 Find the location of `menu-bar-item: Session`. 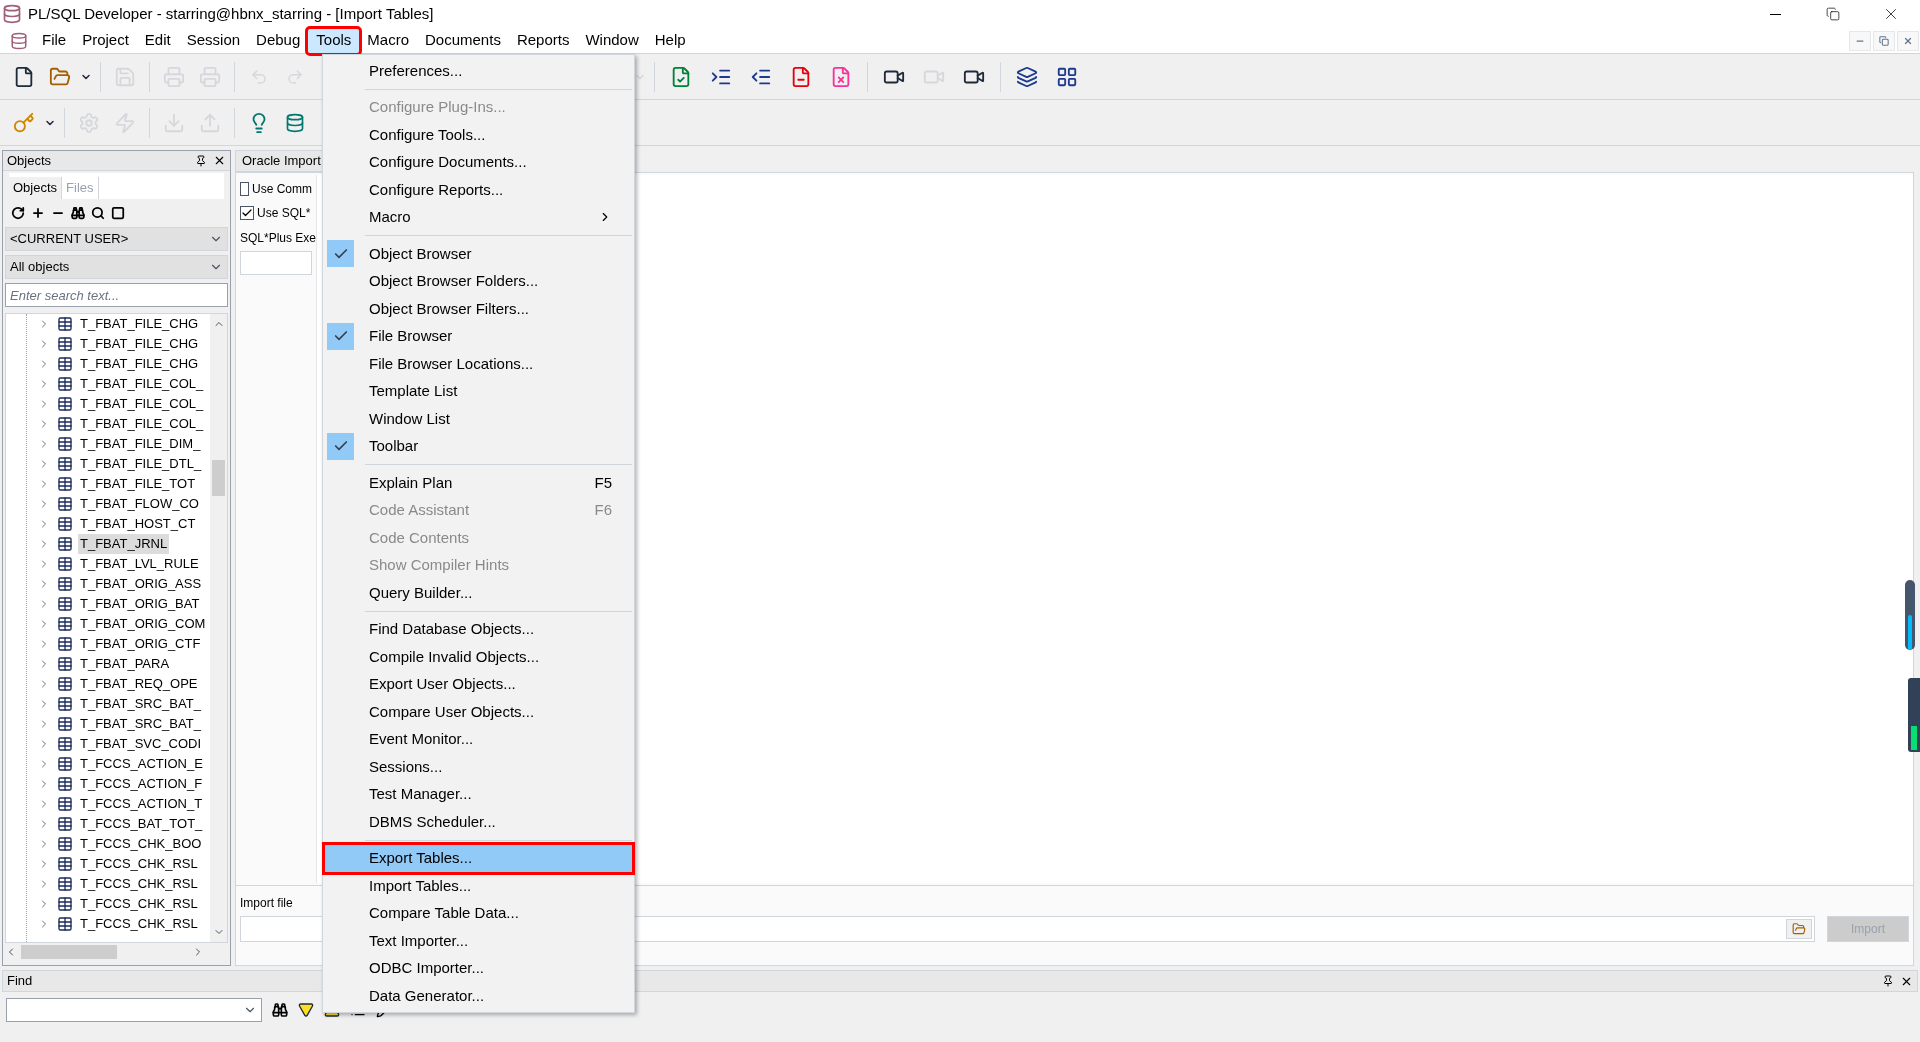

menu-bar-item: Session is located at coordinates (213, 40).